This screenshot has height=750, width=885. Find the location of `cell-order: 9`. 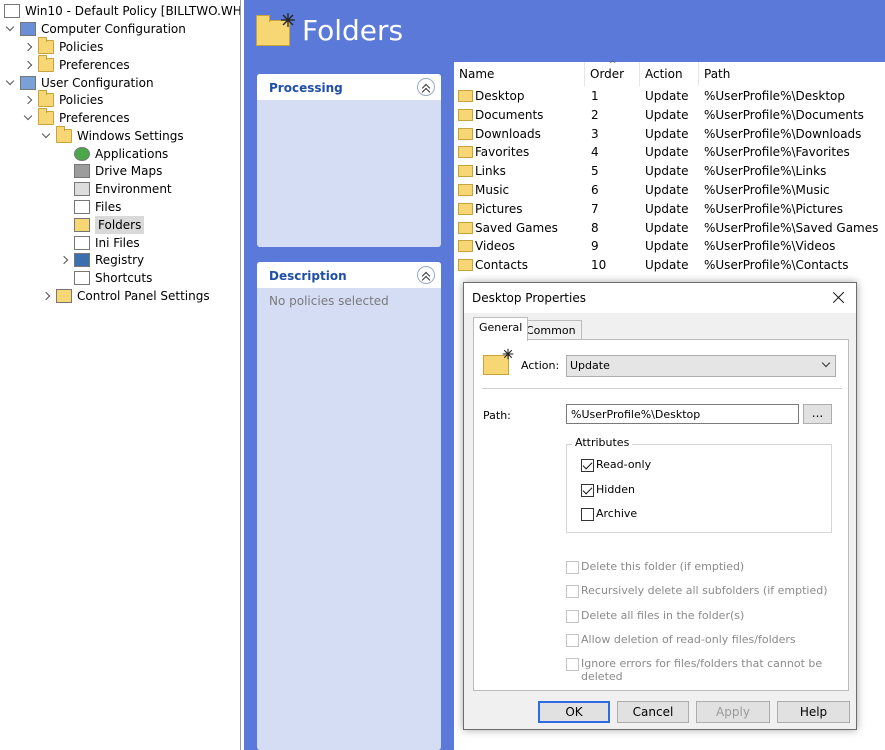

cell-order: 9 is located at coordinates (595, 246).